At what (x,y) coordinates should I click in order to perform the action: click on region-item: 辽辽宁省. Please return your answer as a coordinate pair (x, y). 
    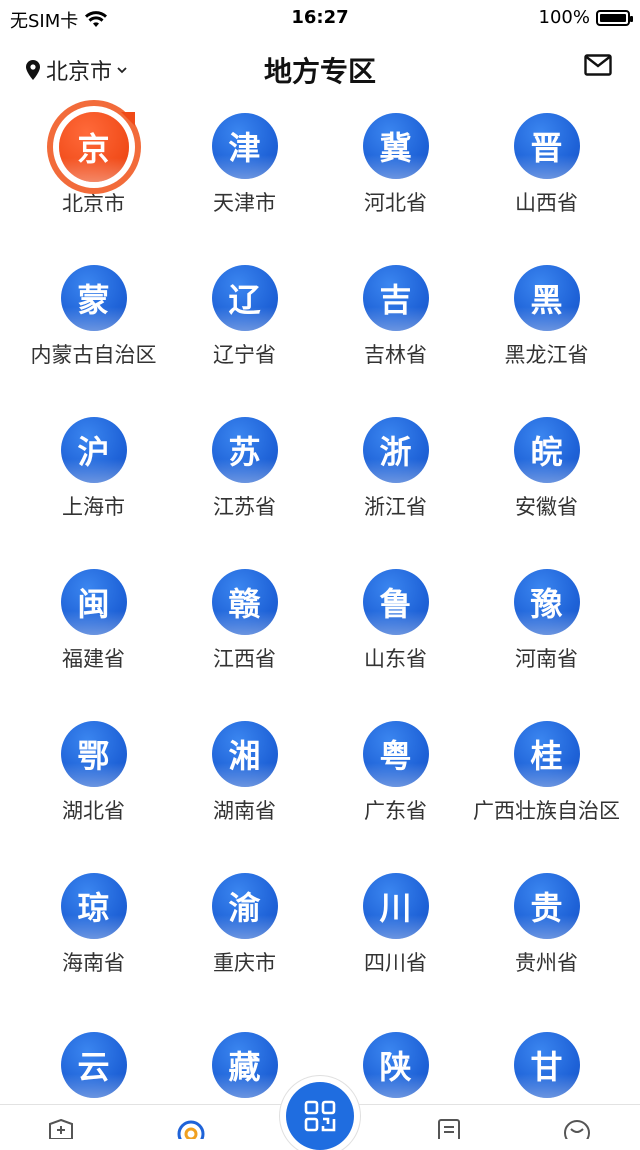
    Looking at the image, I should click on (244, 314).